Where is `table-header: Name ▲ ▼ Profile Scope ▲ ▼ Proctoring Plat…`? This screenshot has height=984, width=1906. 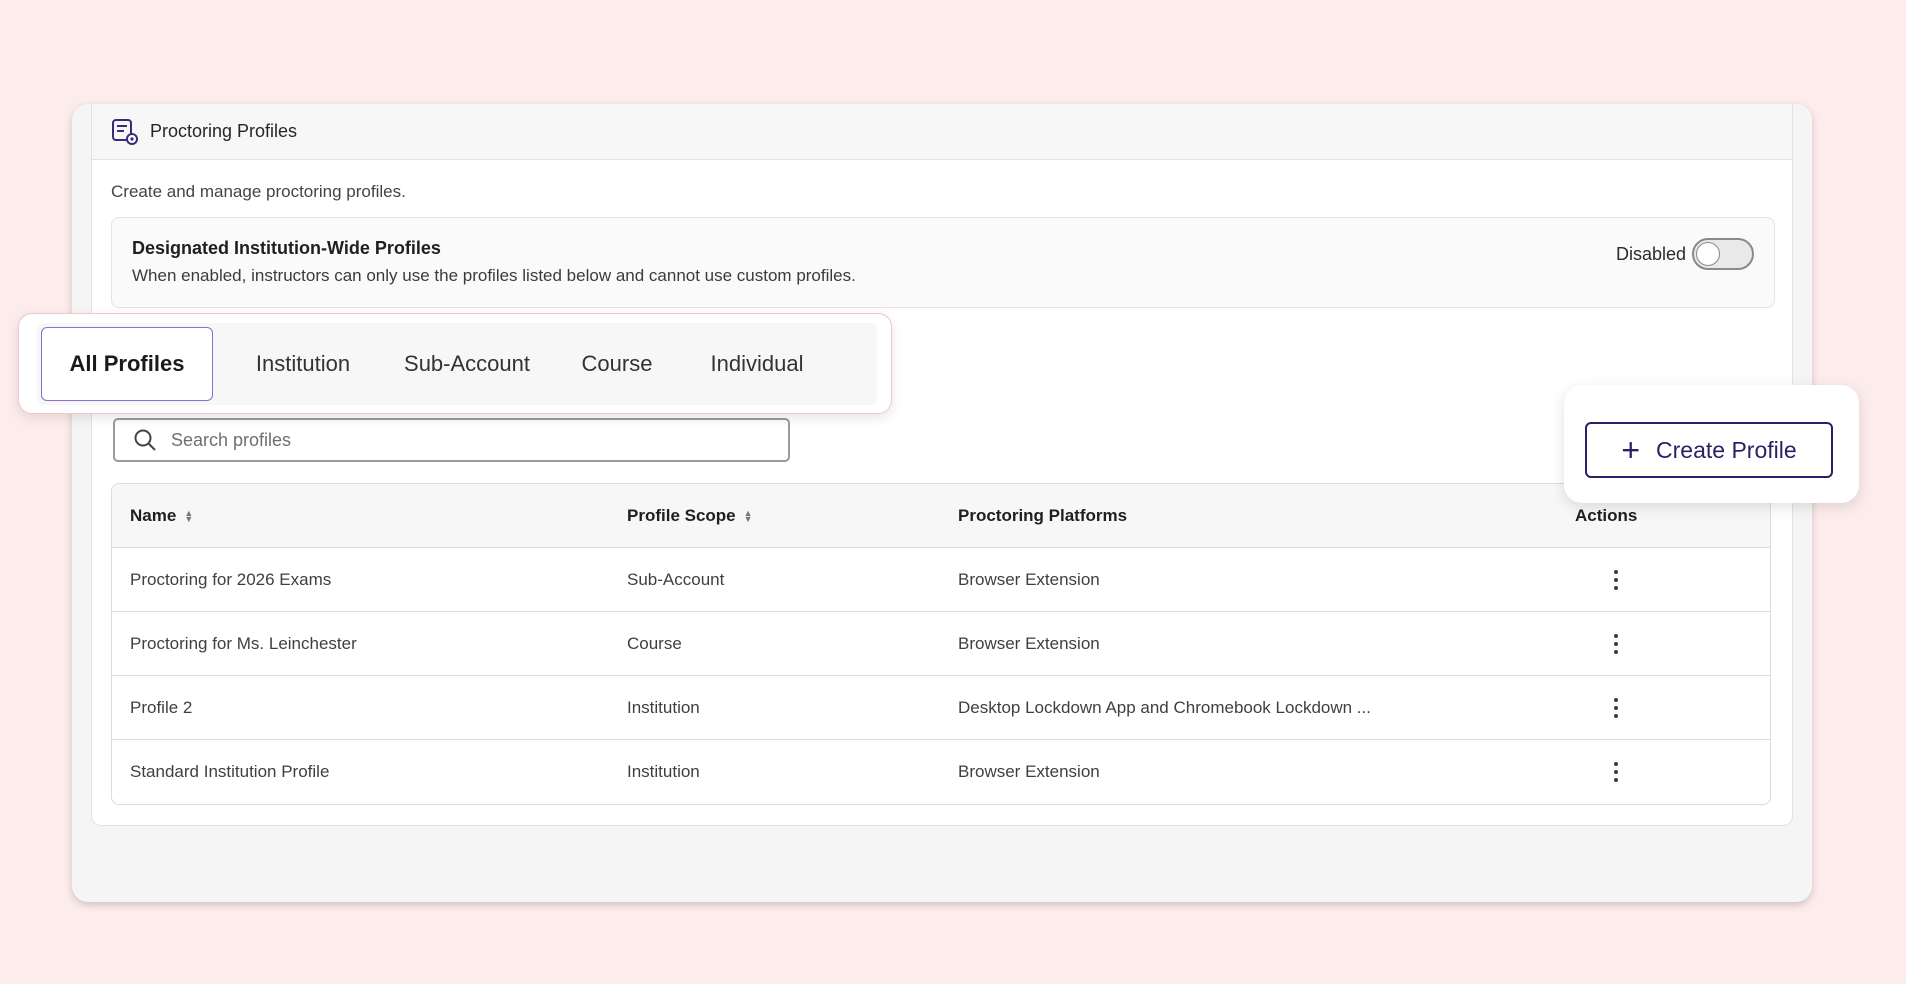
table-header: Name ▲ ▼ Profile Scope ▲ ▼ Proctoring Plat… is located at coordinates (941, 516).